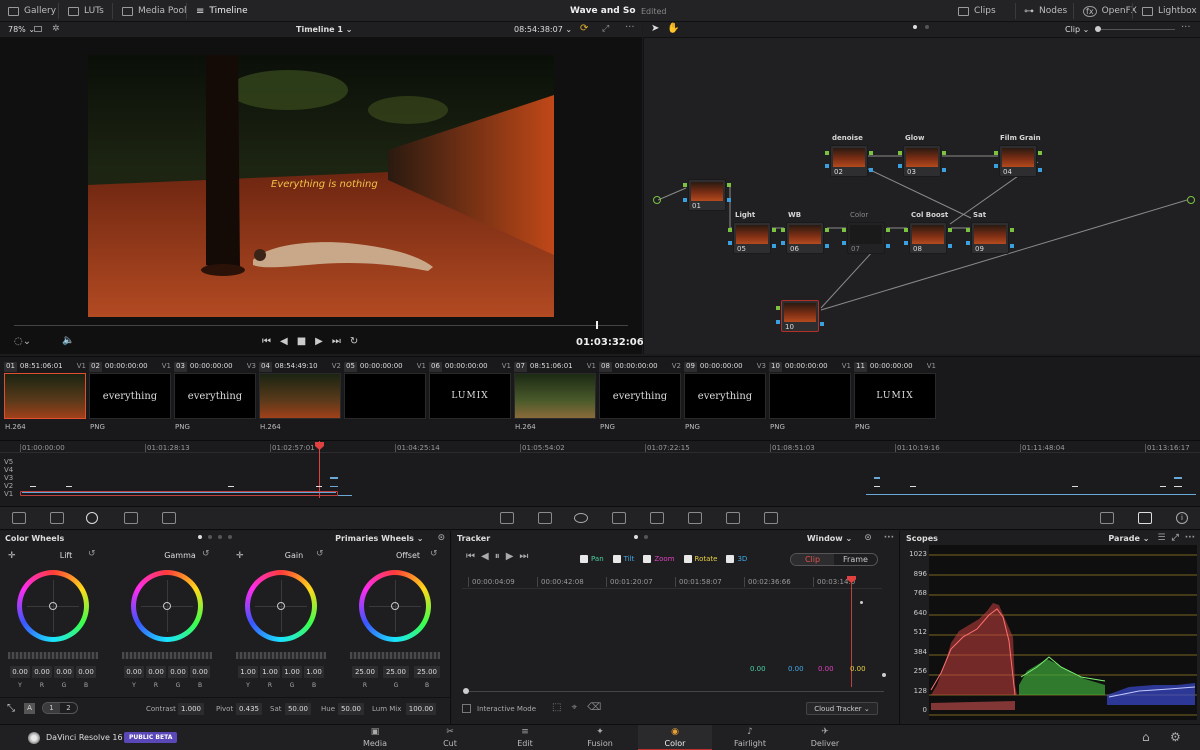 The height and width of the screenshot is (750, 1200). What do you see at coordinates (1077, 29) in the screenshot?
I see `node-mode-select: Clip ⌄` at bounding box center [1077, 29].